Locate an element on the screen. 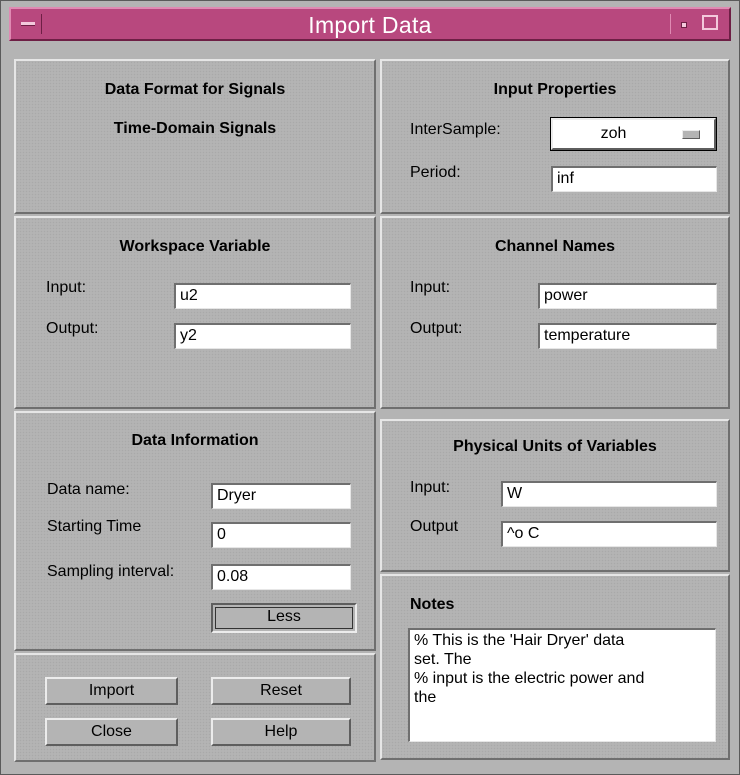  input-properties-title: Input Properties is located at coordinates (555, 89).